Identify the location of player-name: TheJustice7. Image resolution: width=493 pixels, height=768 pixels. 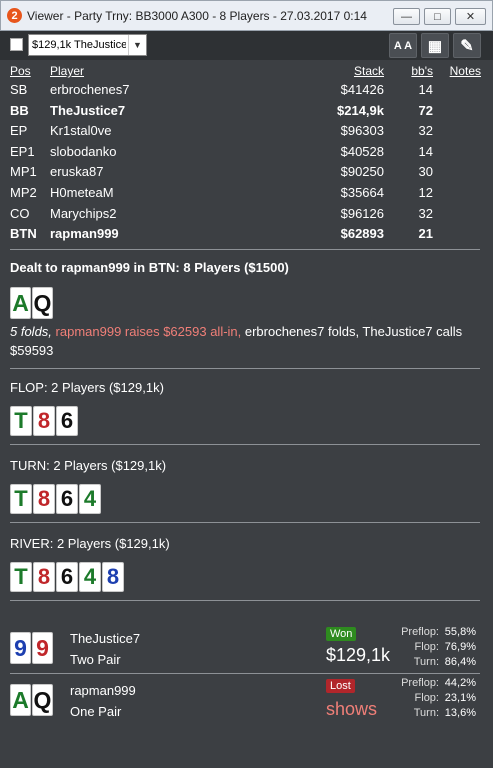
(88, 110).